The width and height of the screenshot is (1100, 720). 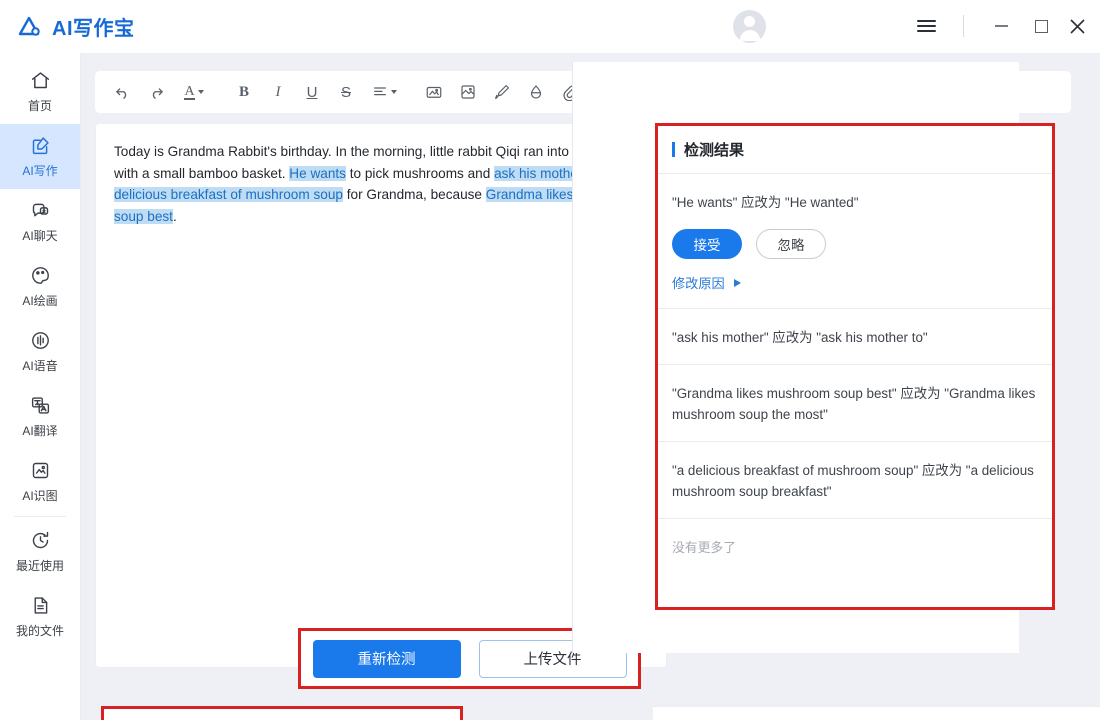 What do you see at coordinates (749, 21) in the screenshot?
I see `avatar-head` at bounding box center [749, 21].